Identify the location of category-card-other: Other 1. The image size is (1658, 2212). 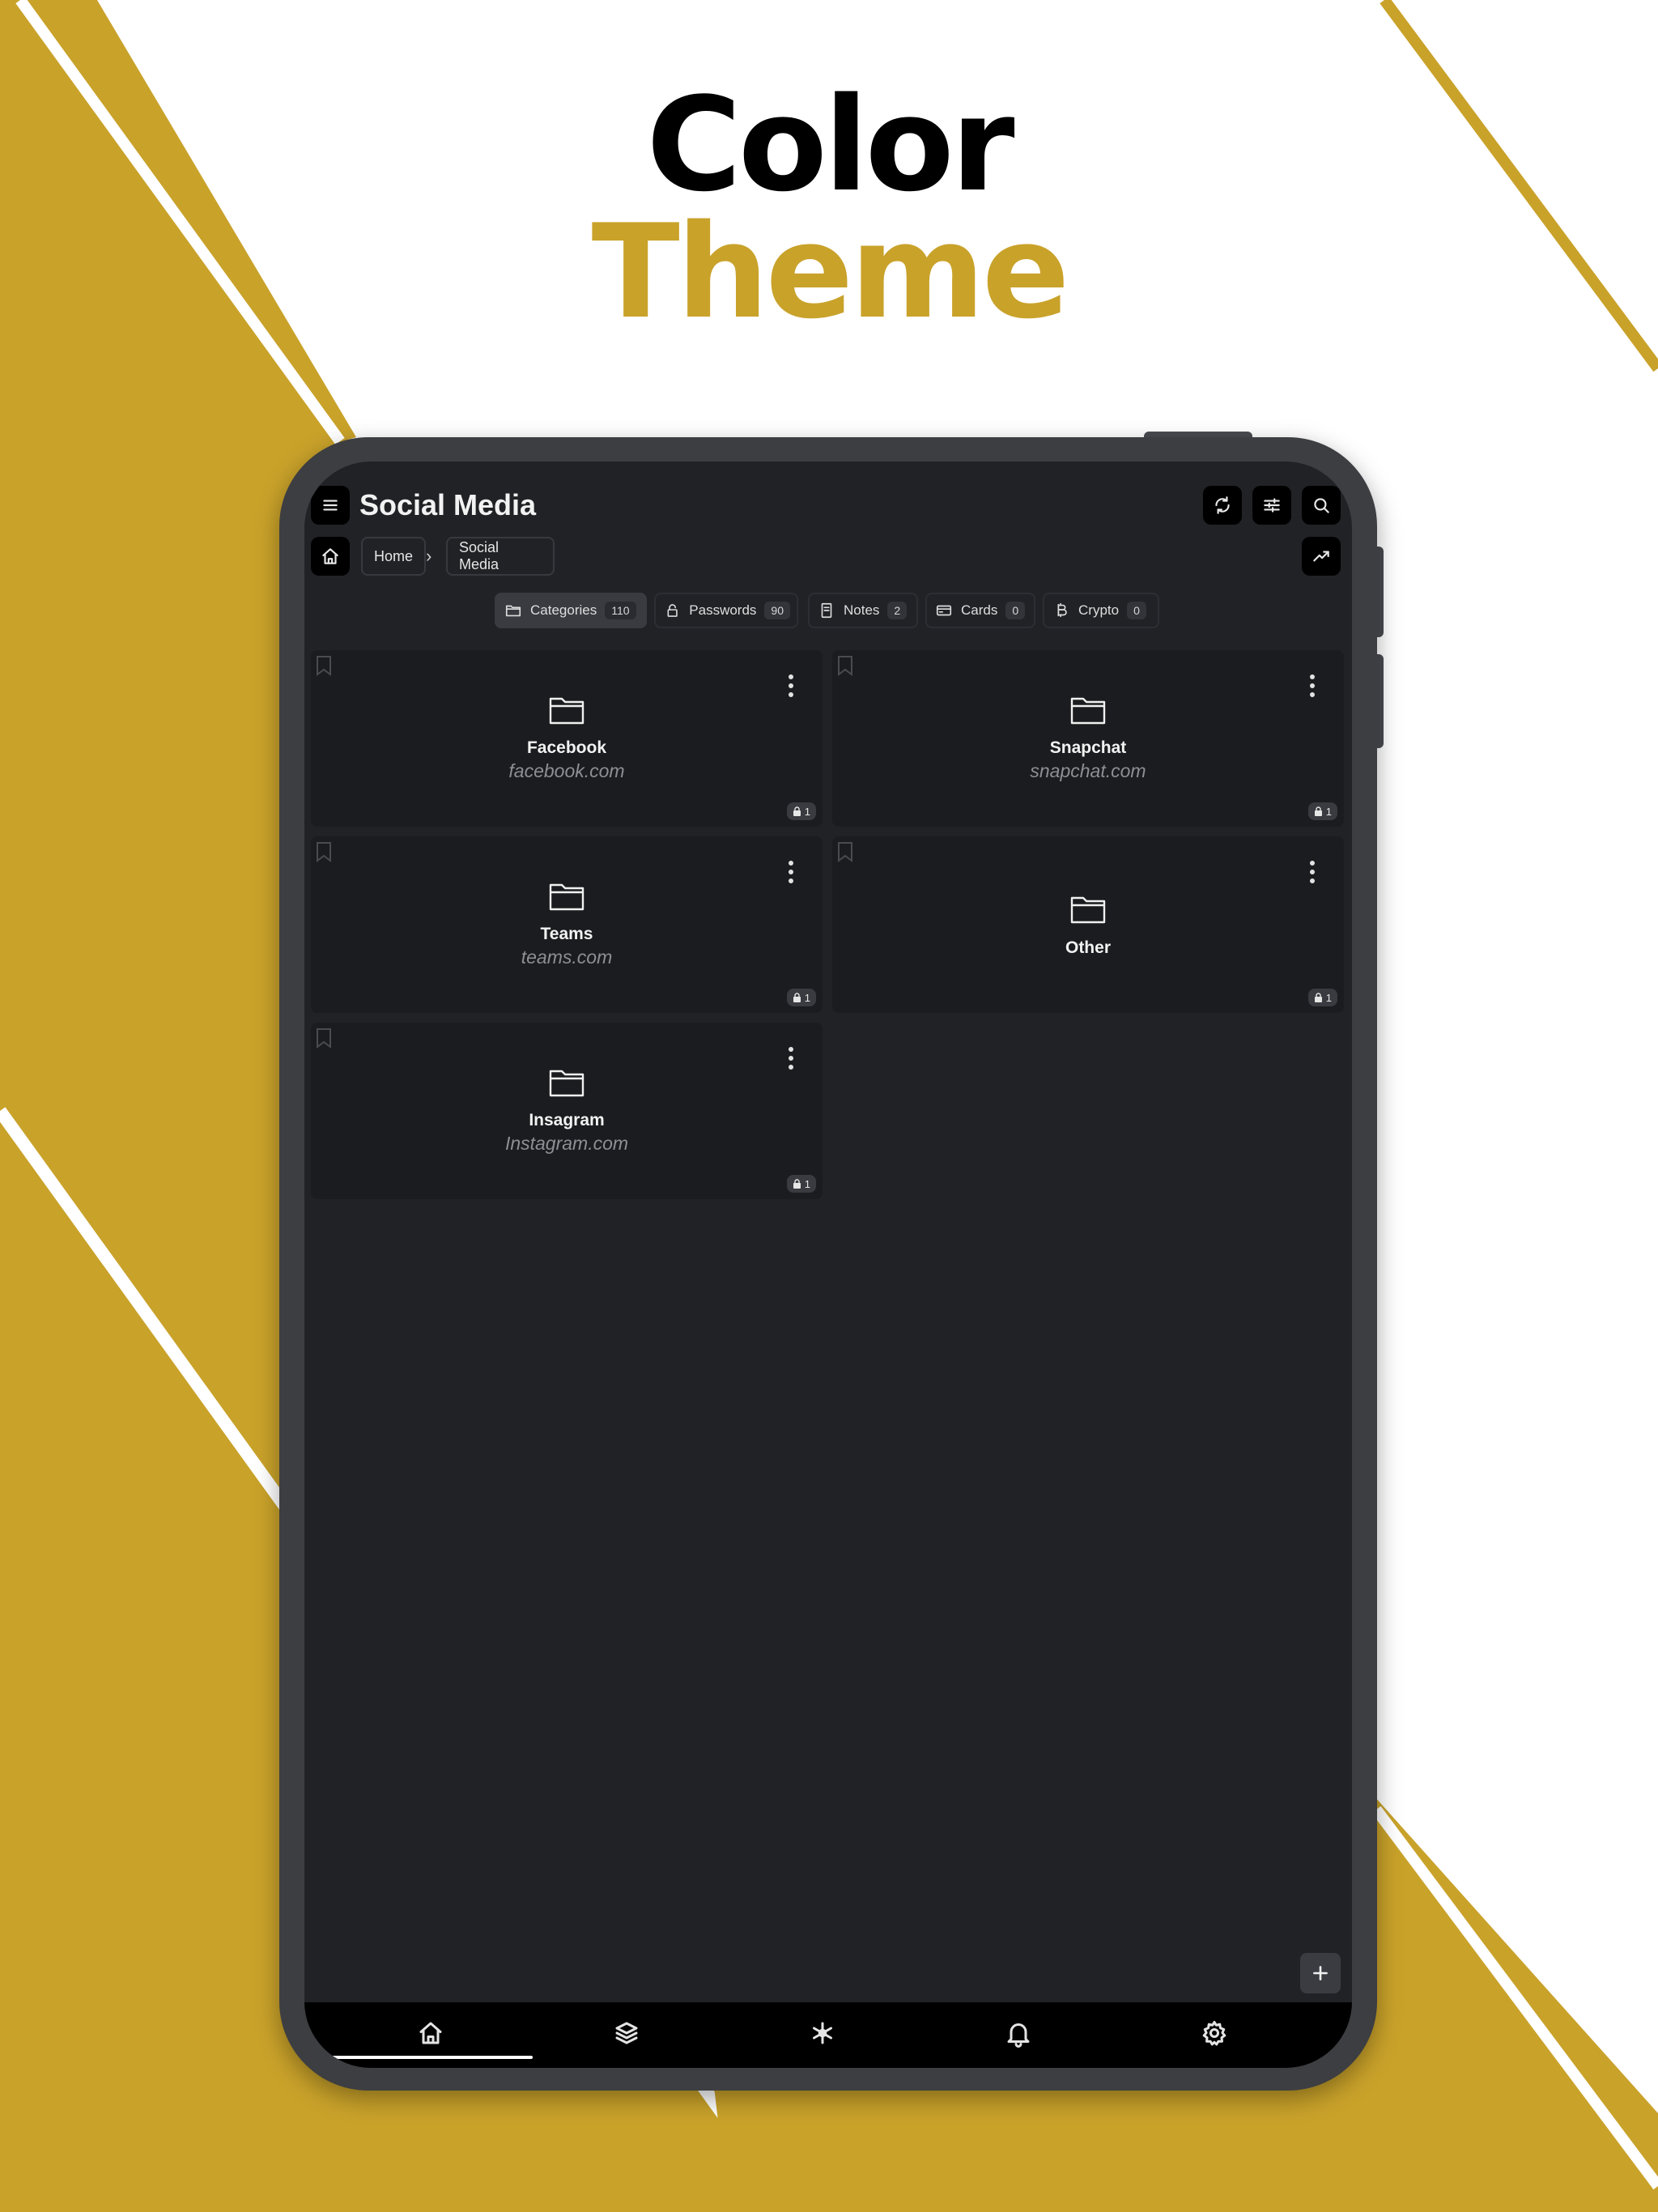
(1088, 925).